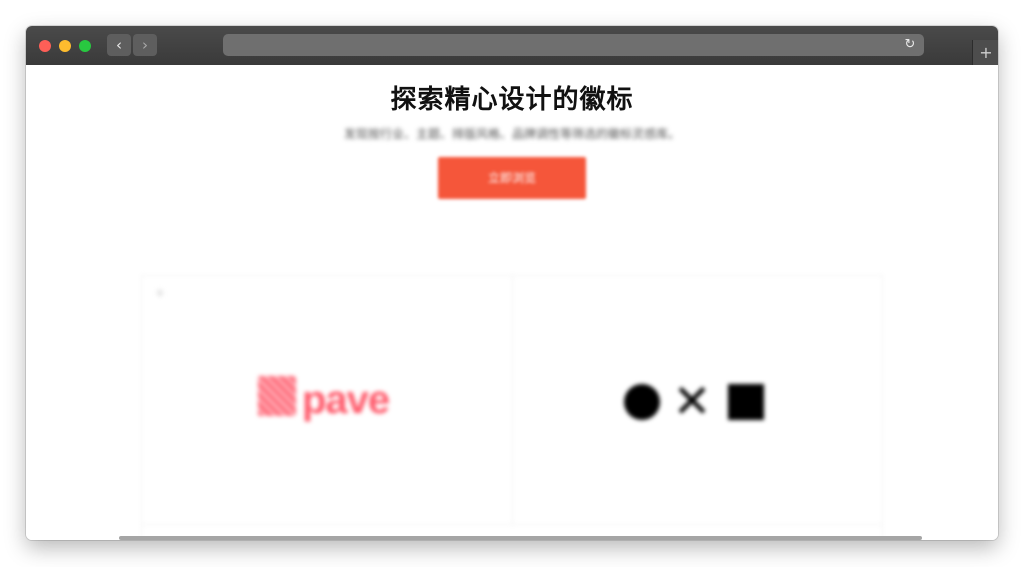 This screenshot has width=1024, height=567. I want to click on minimize-window-button, so click(65, 46).